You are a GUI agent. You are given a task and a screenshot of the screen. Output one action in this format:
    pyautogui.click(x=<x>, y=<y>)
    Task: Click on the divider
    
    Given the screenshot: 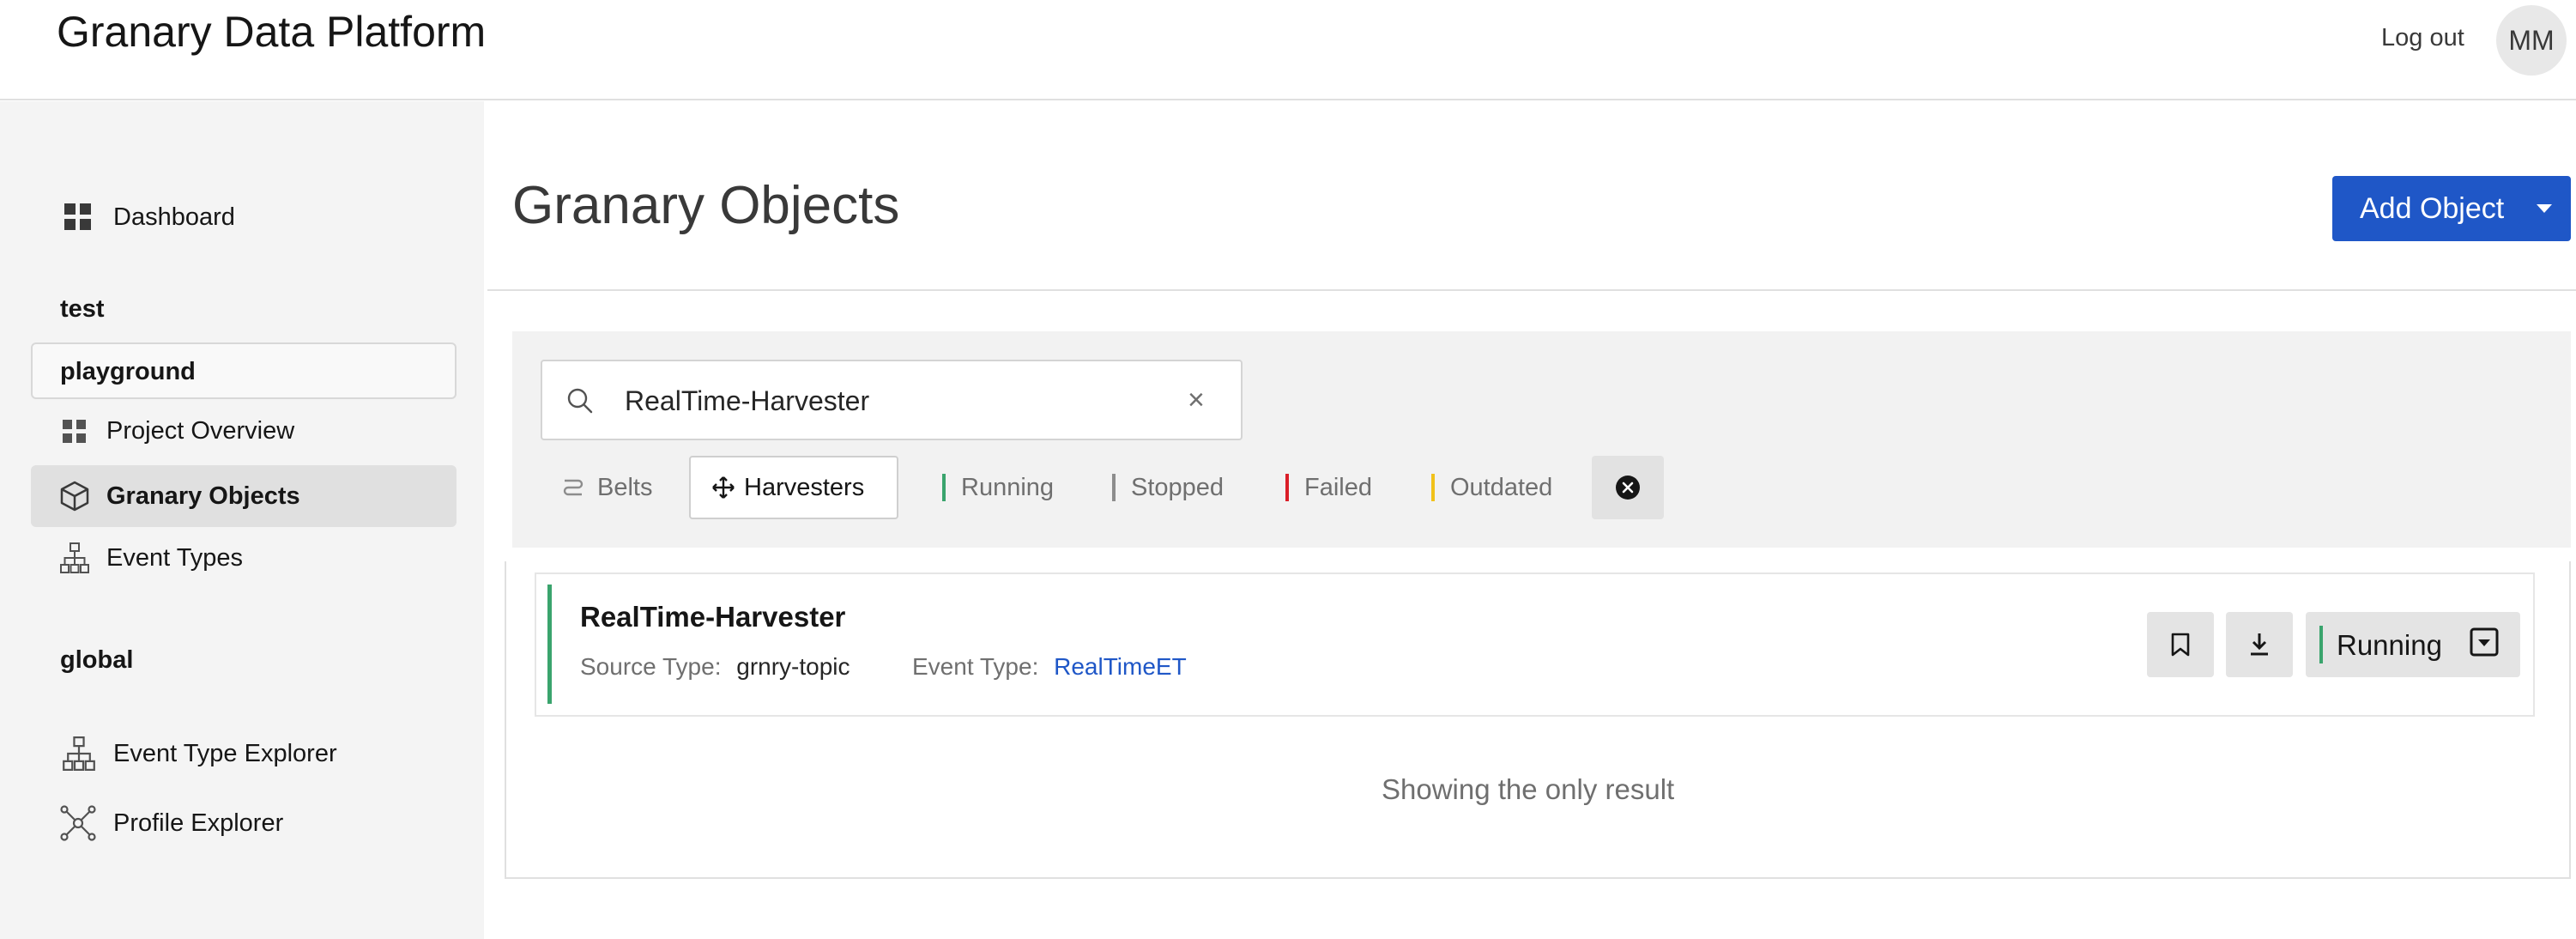 What is the action you would take?
    pyautogui.click(x=1531, y=290)
    